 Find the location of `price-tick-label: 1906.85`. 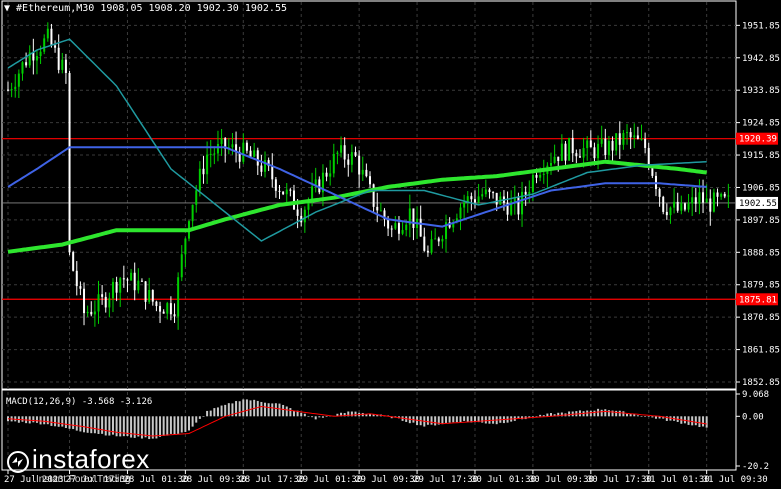

price-tick-label: 1906.85 is located at coordinates (761, 188).